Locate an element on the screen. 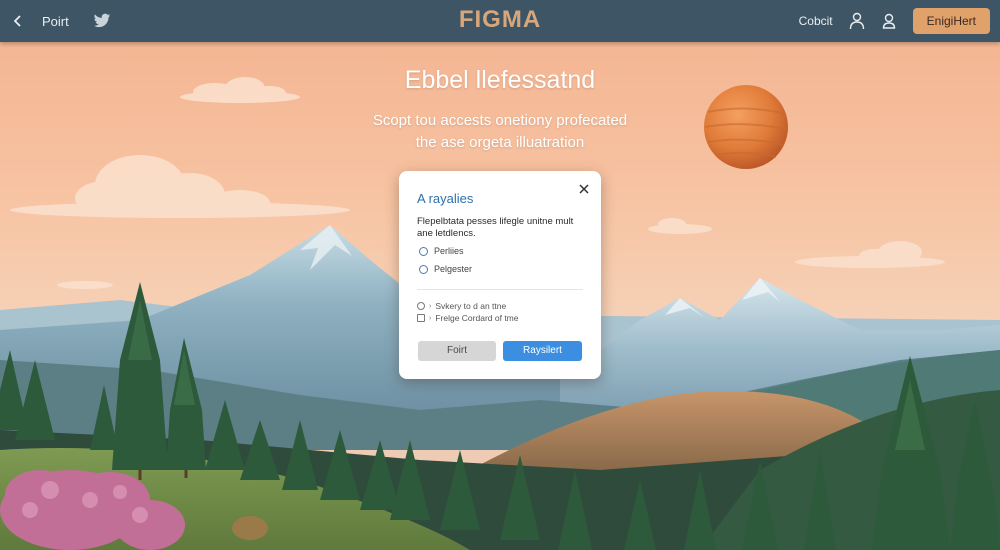 Image resolution: width=1000 pixels, height=550 pixels. hero-title: Ebbel llefessatnd is located at coordinates (500, 80).